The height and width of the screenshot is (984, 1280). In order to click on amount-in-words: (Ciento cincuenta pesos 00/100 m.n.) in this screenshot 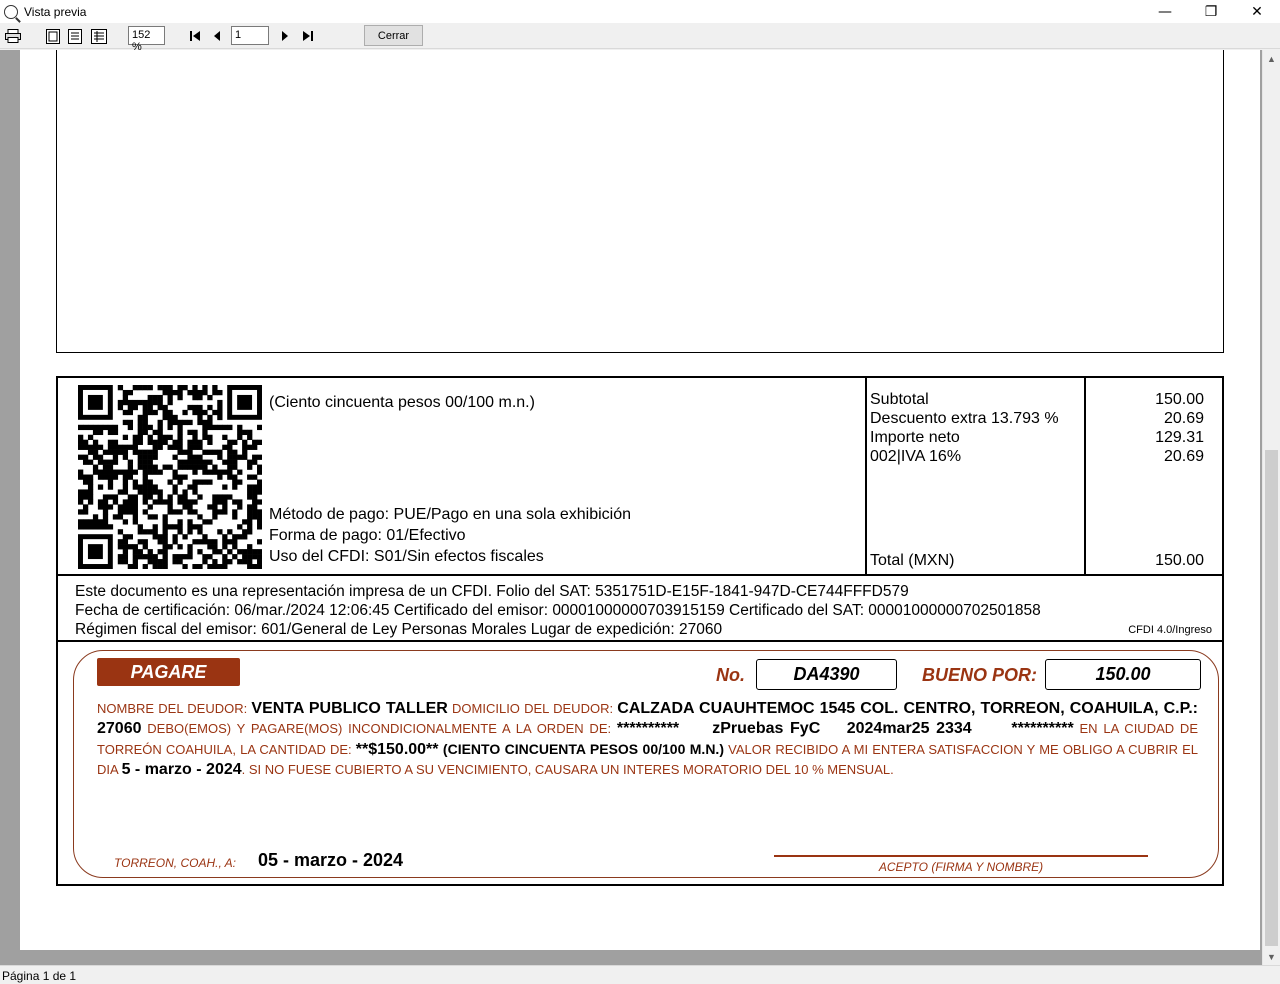, I will do `click(402, 402)`.